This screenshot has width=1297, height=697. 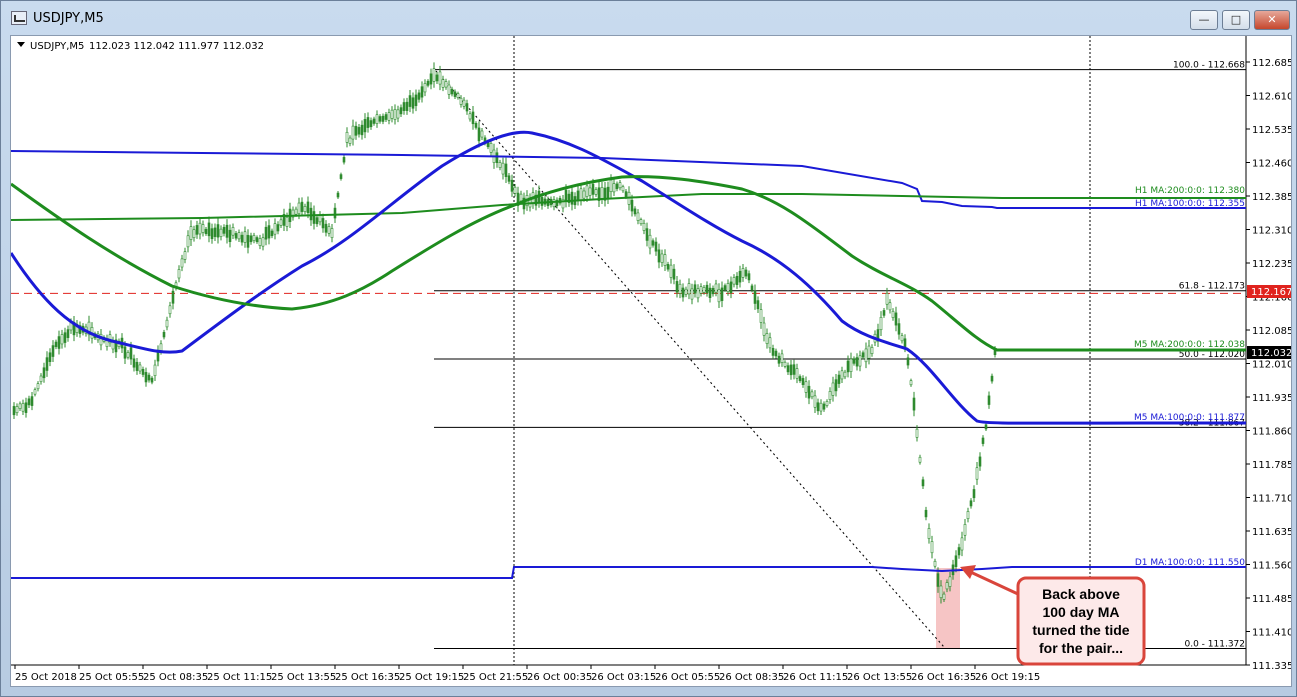 What do you see at coordinates (1269, 352) in the screenshot?
I see `current-price-tag: 112.032` at bounding box center [1269, 352].